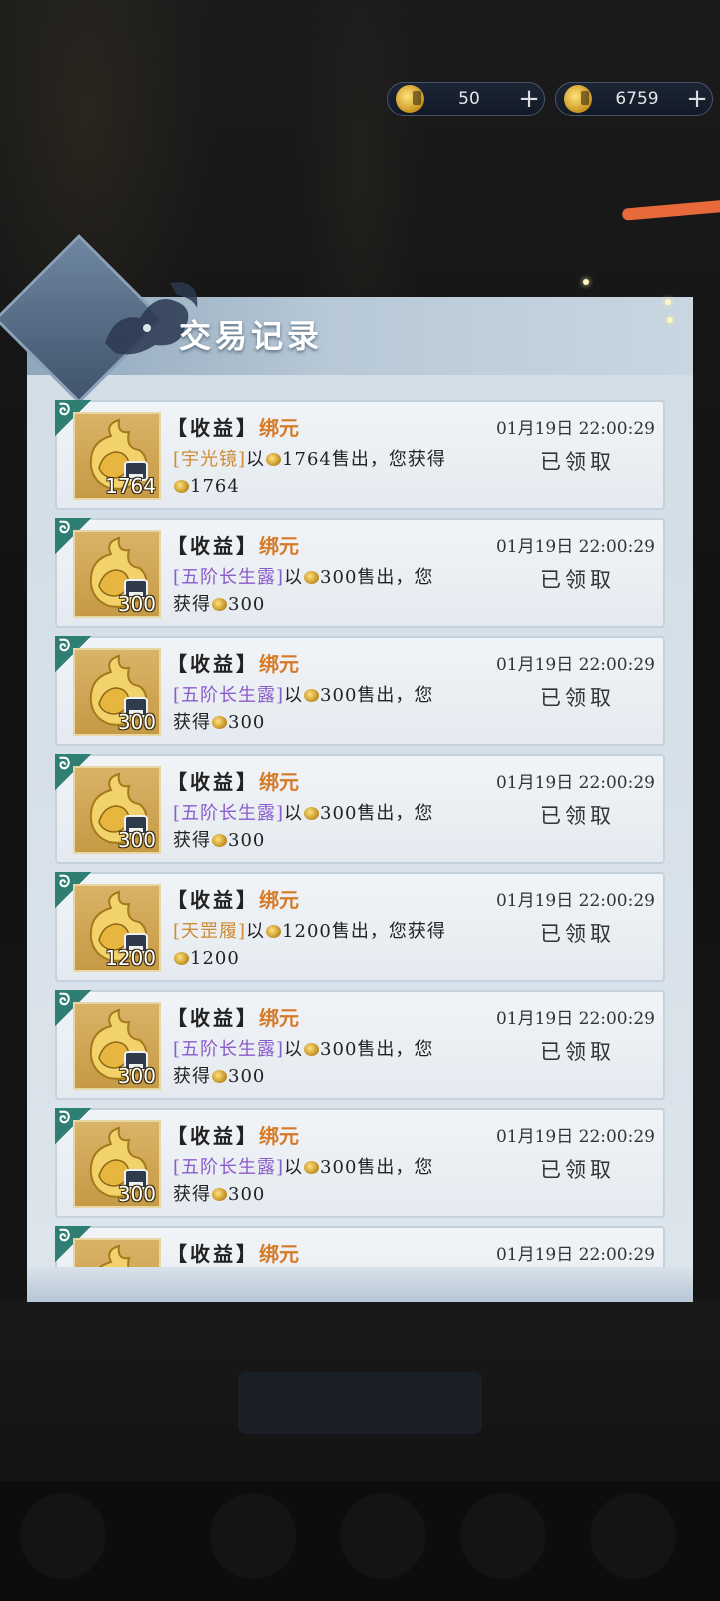 The width and height of the screenshot is (720, 1601). Describe the element at coordinates (117, 456) in the screenshot. I see `item-slot: 1764` at that location.